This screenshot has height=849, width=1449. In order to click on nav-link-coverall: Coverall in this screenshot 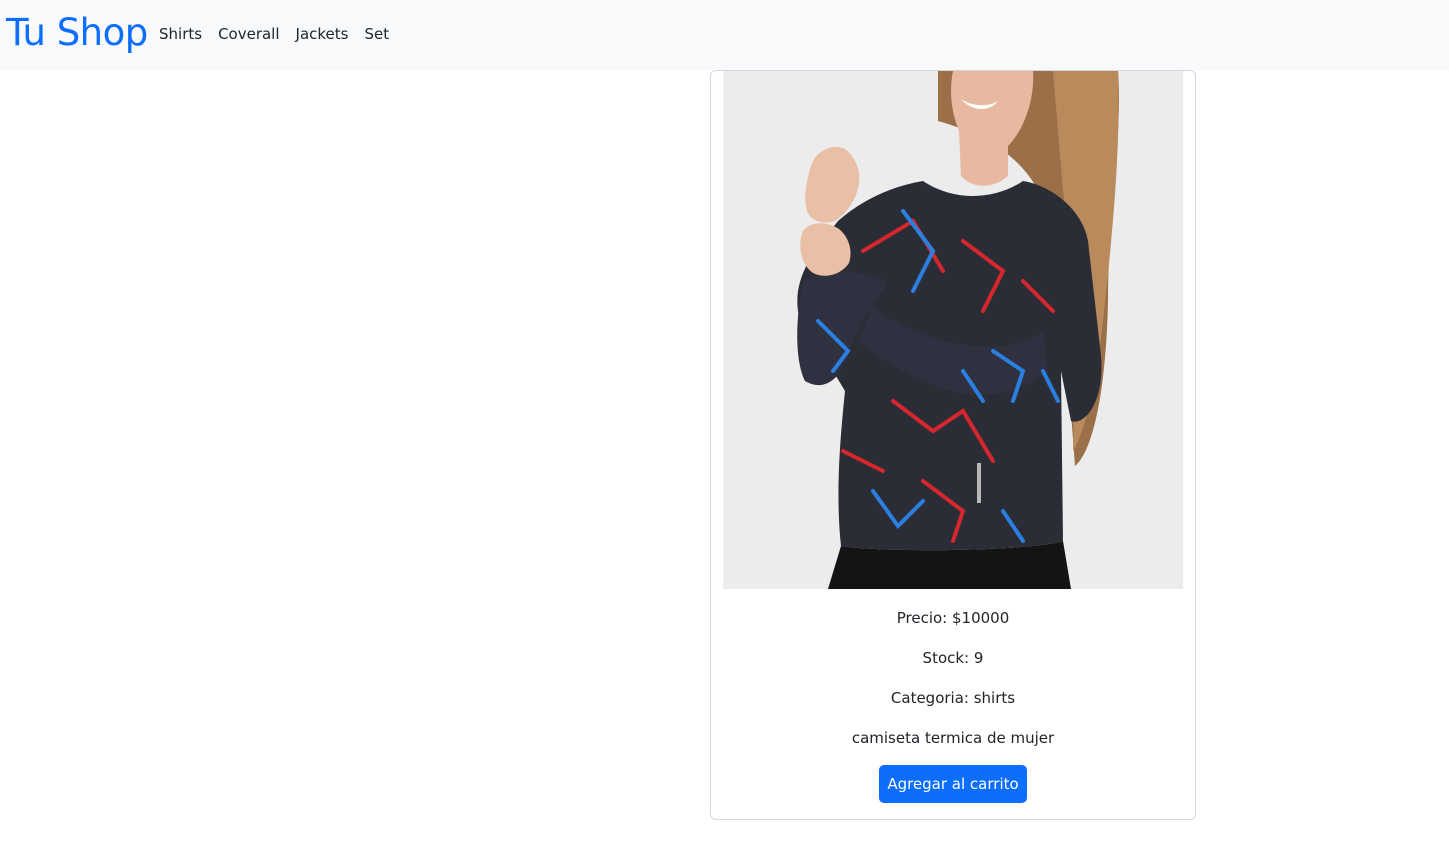, I will do `click(248, 34)`.